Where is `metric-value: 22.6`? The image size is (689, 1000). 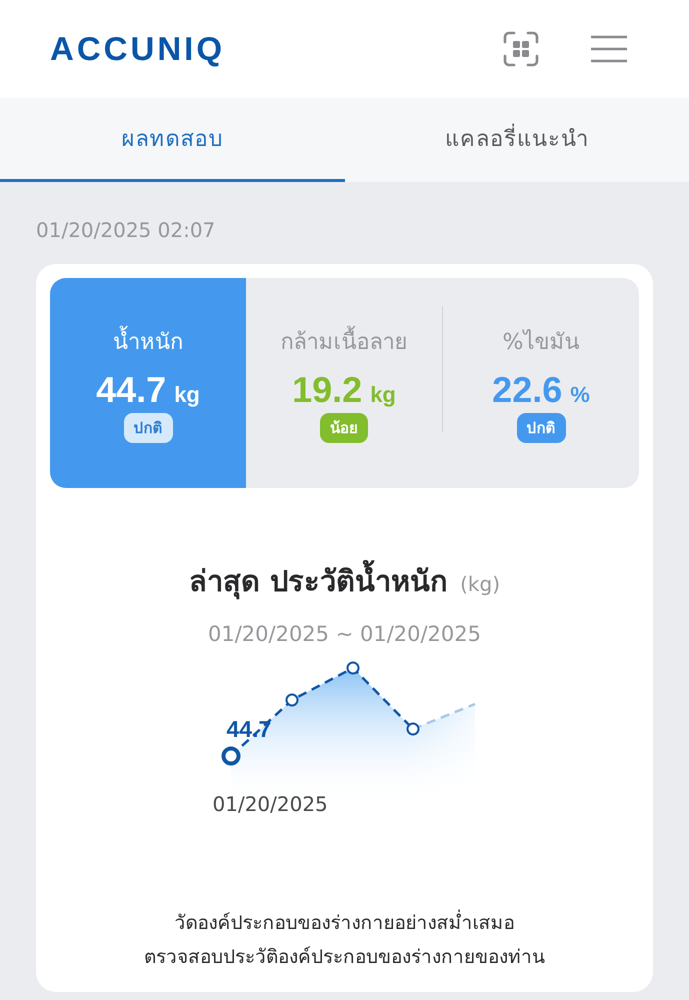
metric-value: 22.6 is located at coordinates (527, 389).